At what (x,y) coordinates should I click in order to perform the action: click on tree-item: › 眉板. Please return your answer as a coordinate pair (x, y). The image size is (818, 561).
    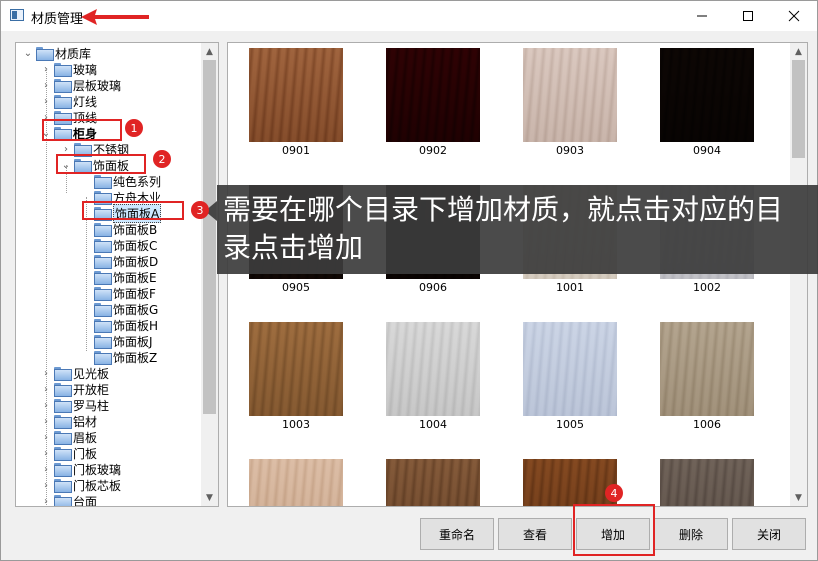
    Looking at the image, I should click on (68, 437).